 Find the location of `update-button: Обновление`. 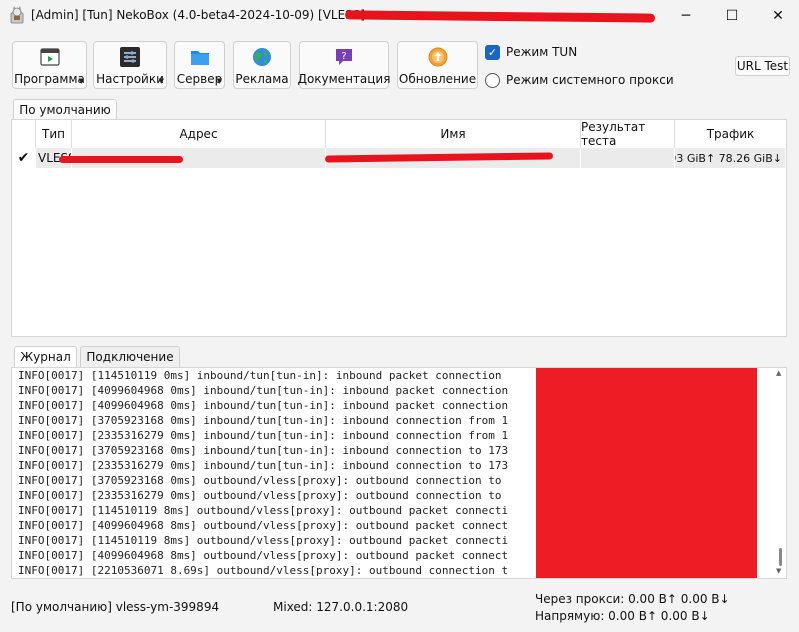

update-button: Обновление is located at coordinates (437, 65).